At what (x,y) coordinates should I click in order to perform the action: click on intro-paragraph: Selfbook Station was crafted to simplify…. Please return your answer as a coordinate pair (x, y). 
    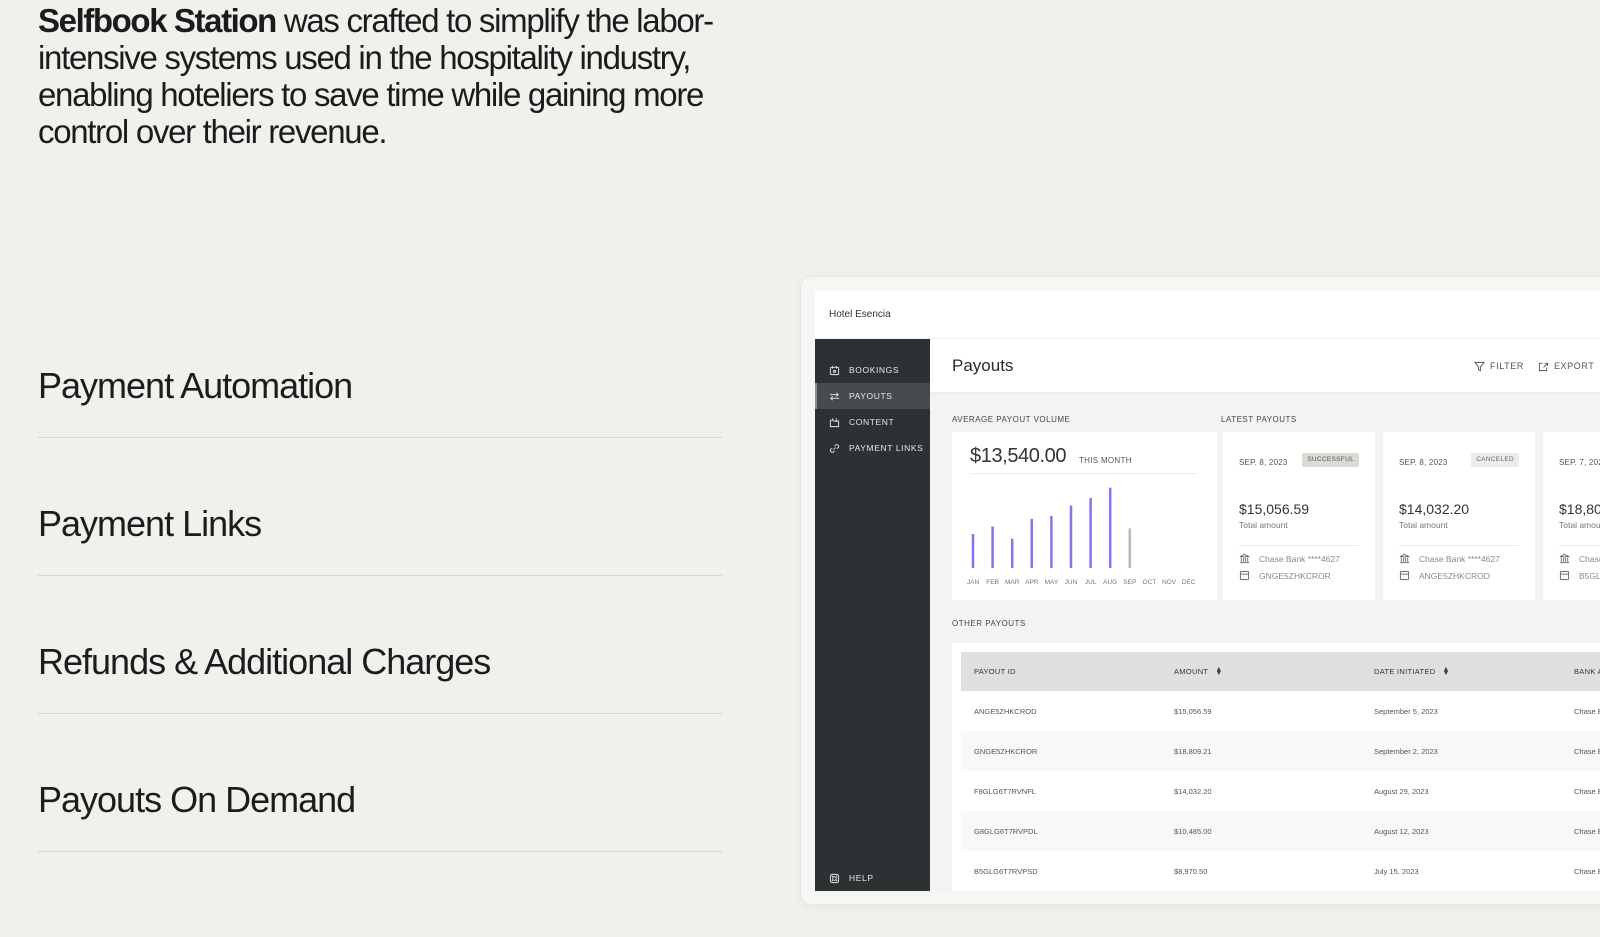
    Looking at the image, I should click on (378, 76).